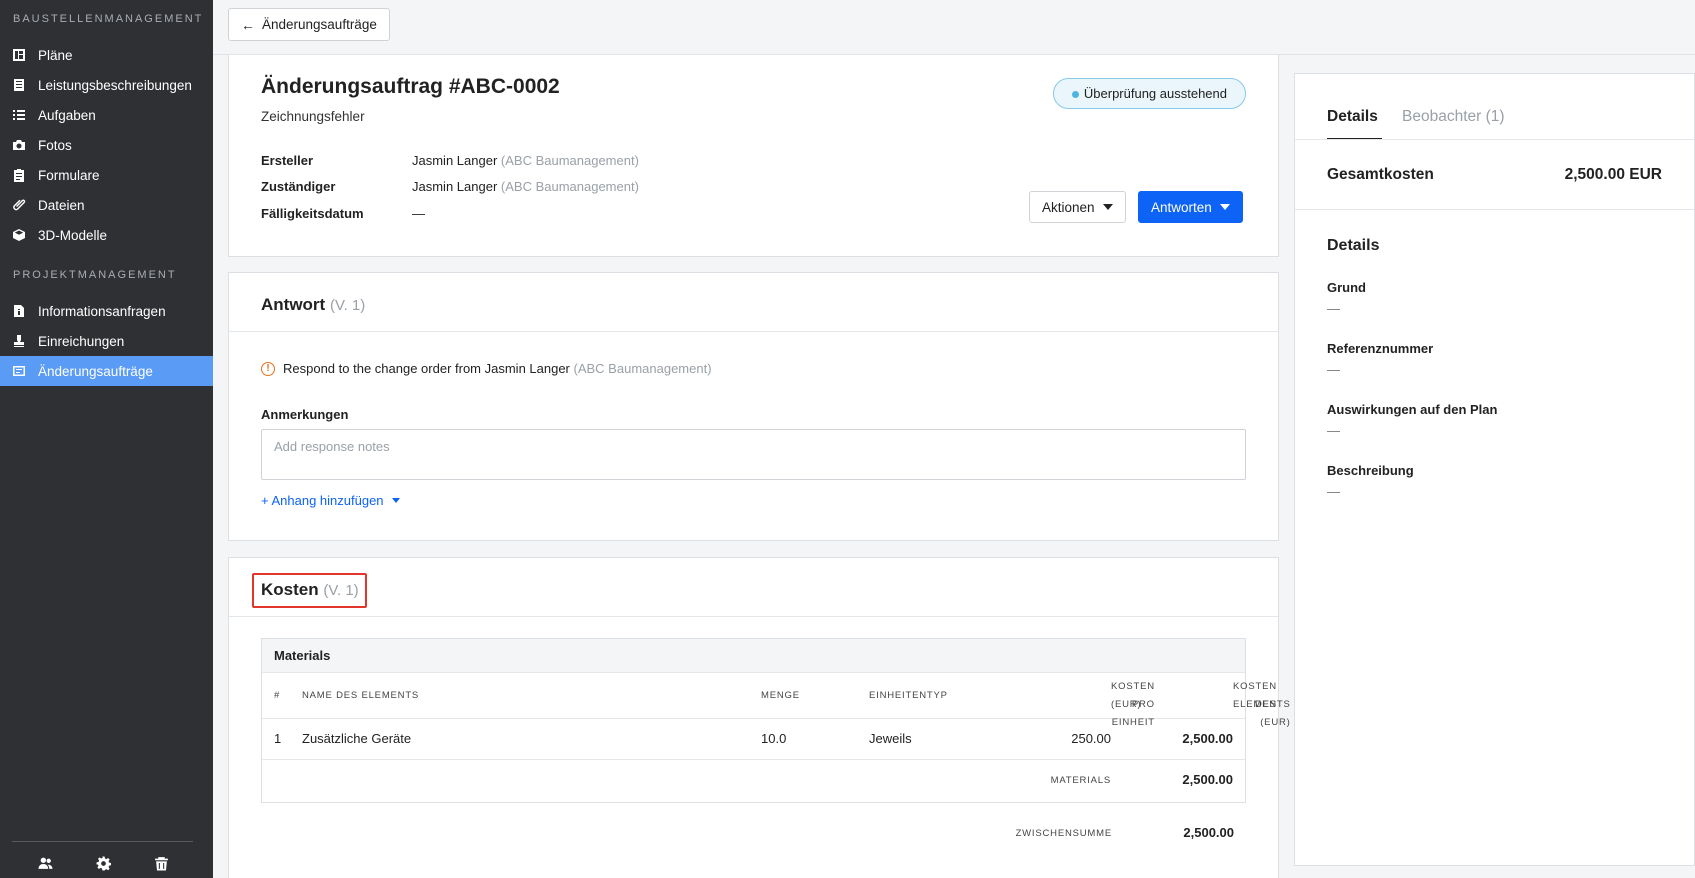 This screenshot has width=1695, height=878. What do you see at coordinates (73, 235) in the screenshot?
I see `sidebar-item-label: 3D-Modelle` at bounding box center [73, 235].